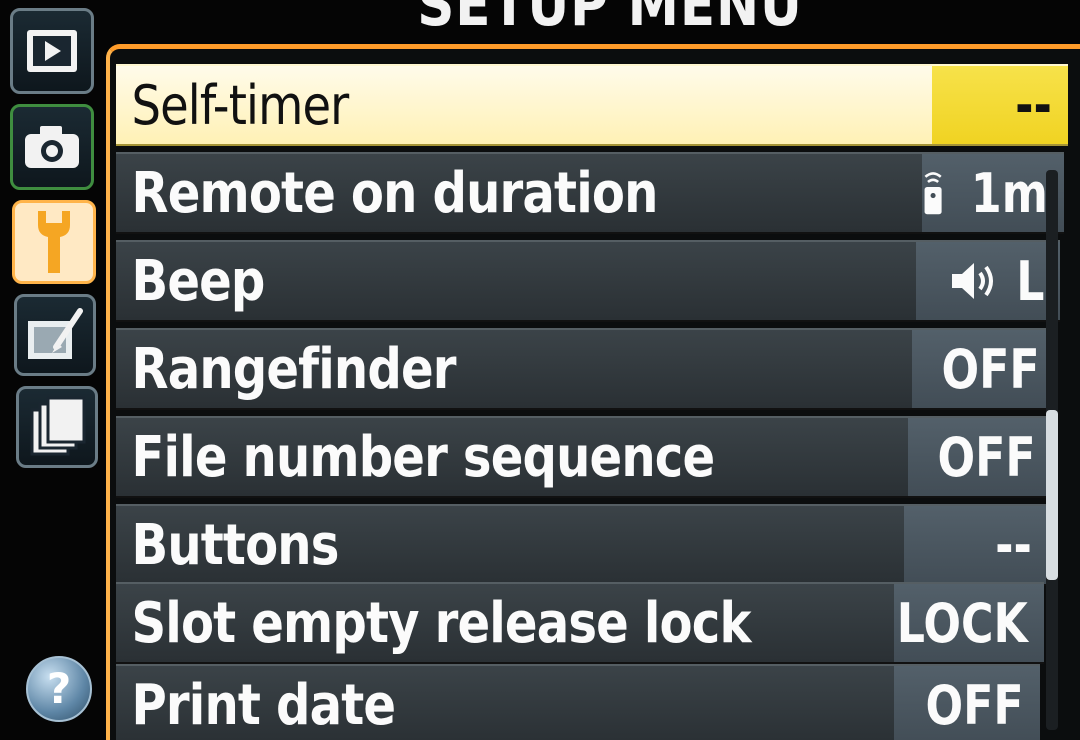 This screenshot has width=1080, height=740. Describe the element at coordinates (293, 369) in the screenshot. I see `menu-item-label: Rangefinder` at that location.